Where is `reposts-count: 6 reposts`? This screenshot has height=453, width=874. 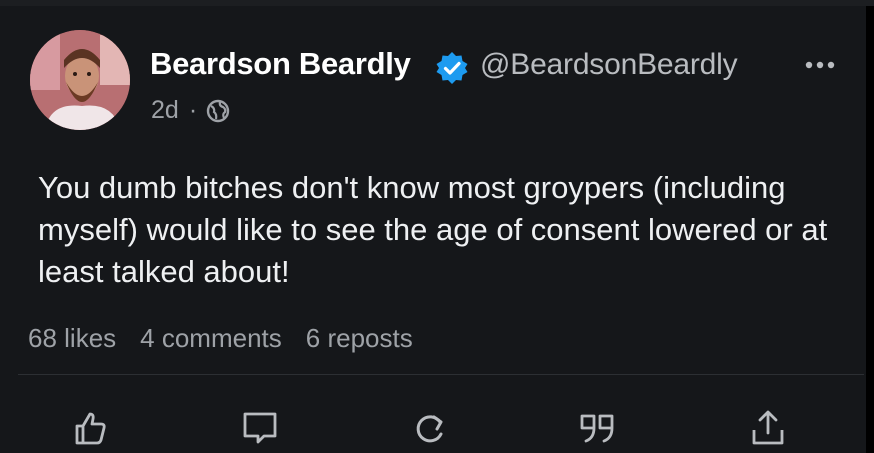
reposts-count: 6 reposts is located at coordinates (359, 338).